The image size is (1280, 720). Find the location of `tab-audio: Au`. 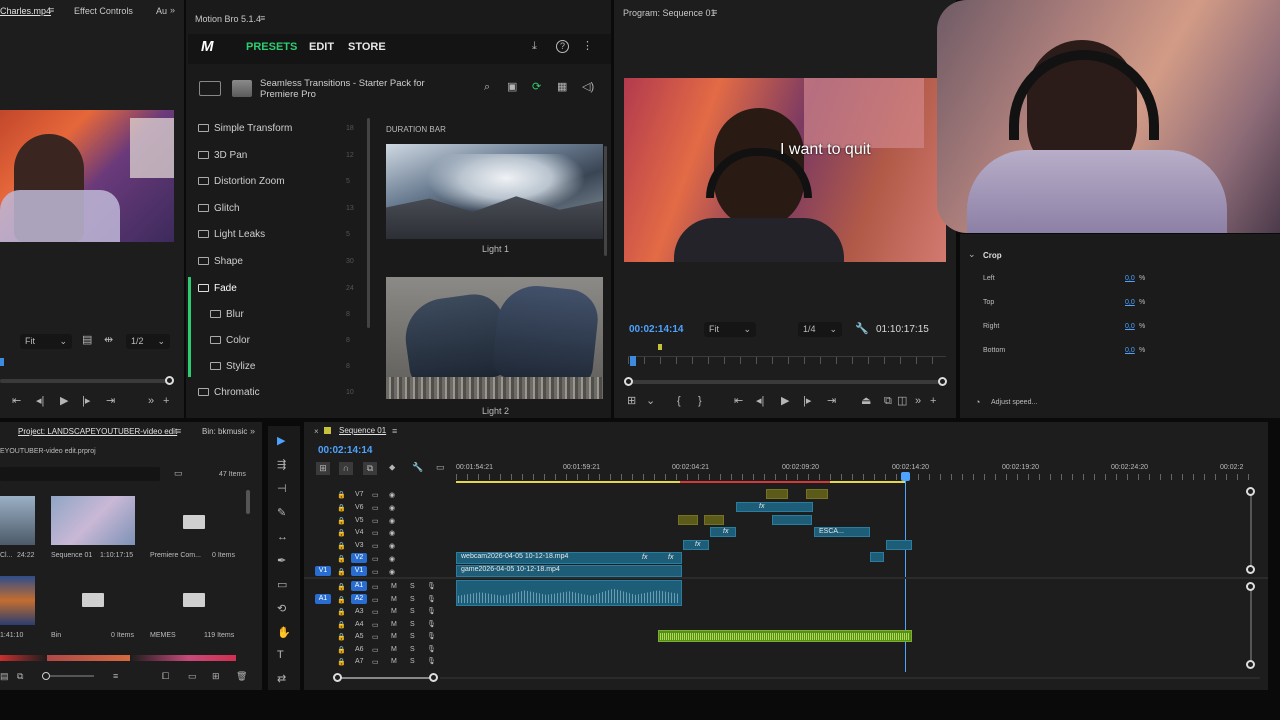

tab-audio: Au is located at coordinates (161, 11).